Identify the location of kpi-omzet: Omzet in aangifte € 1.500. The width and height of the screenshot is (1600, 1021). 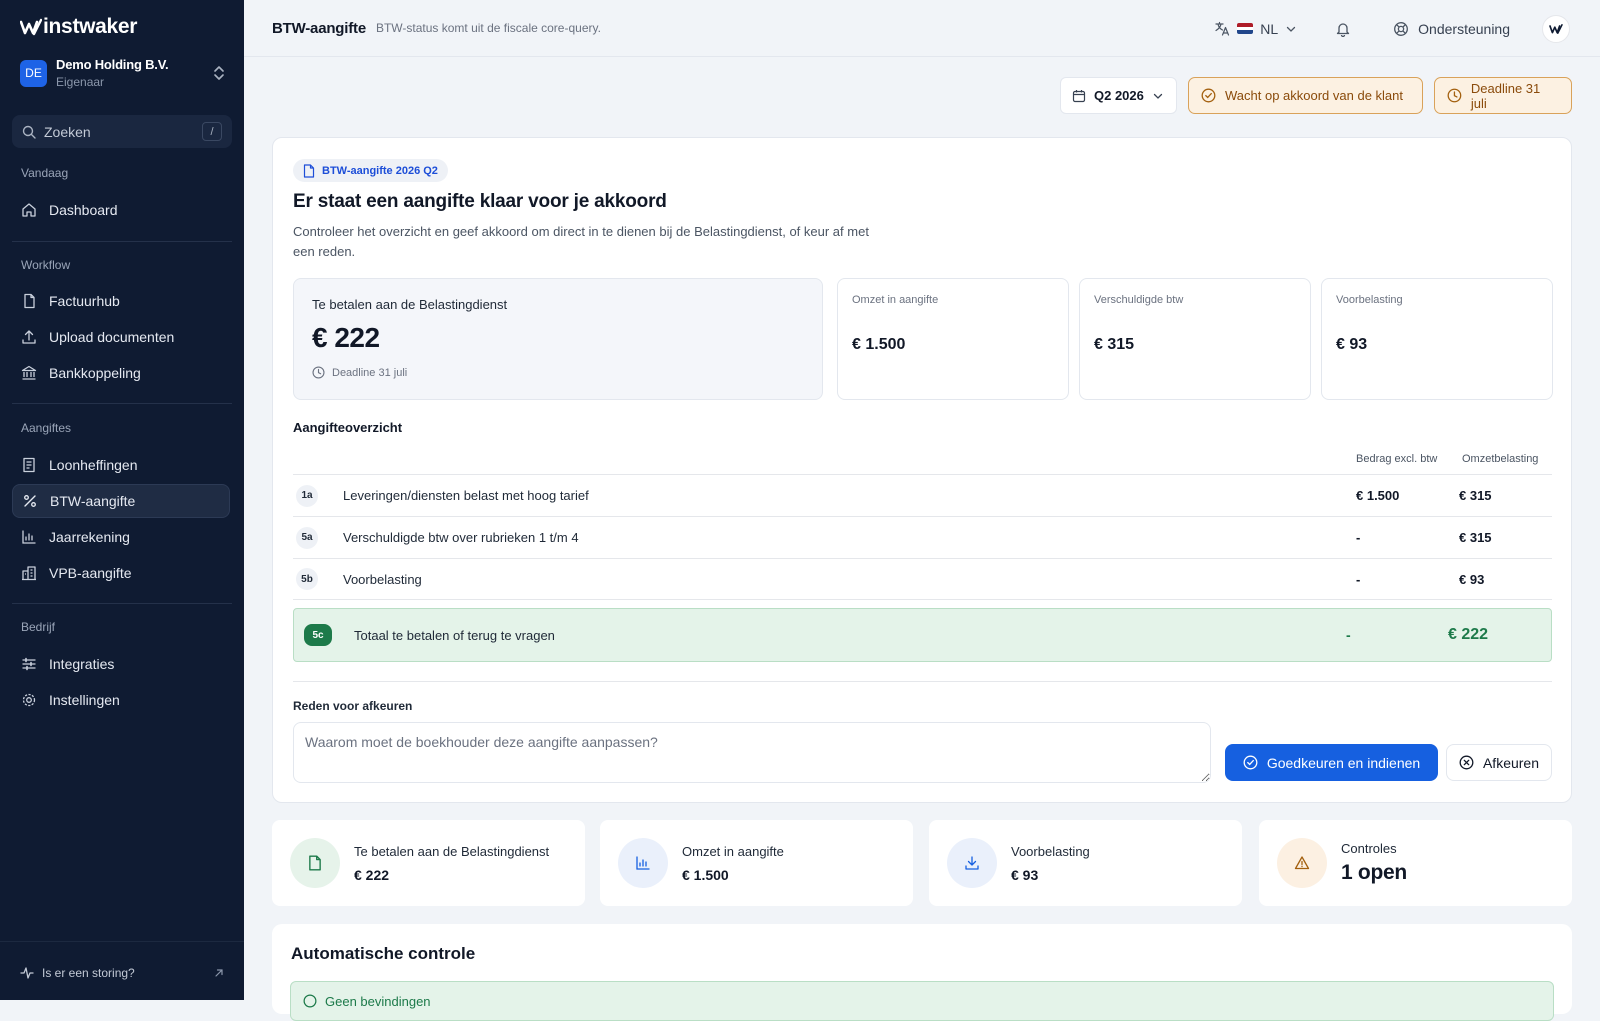
(953, 339).